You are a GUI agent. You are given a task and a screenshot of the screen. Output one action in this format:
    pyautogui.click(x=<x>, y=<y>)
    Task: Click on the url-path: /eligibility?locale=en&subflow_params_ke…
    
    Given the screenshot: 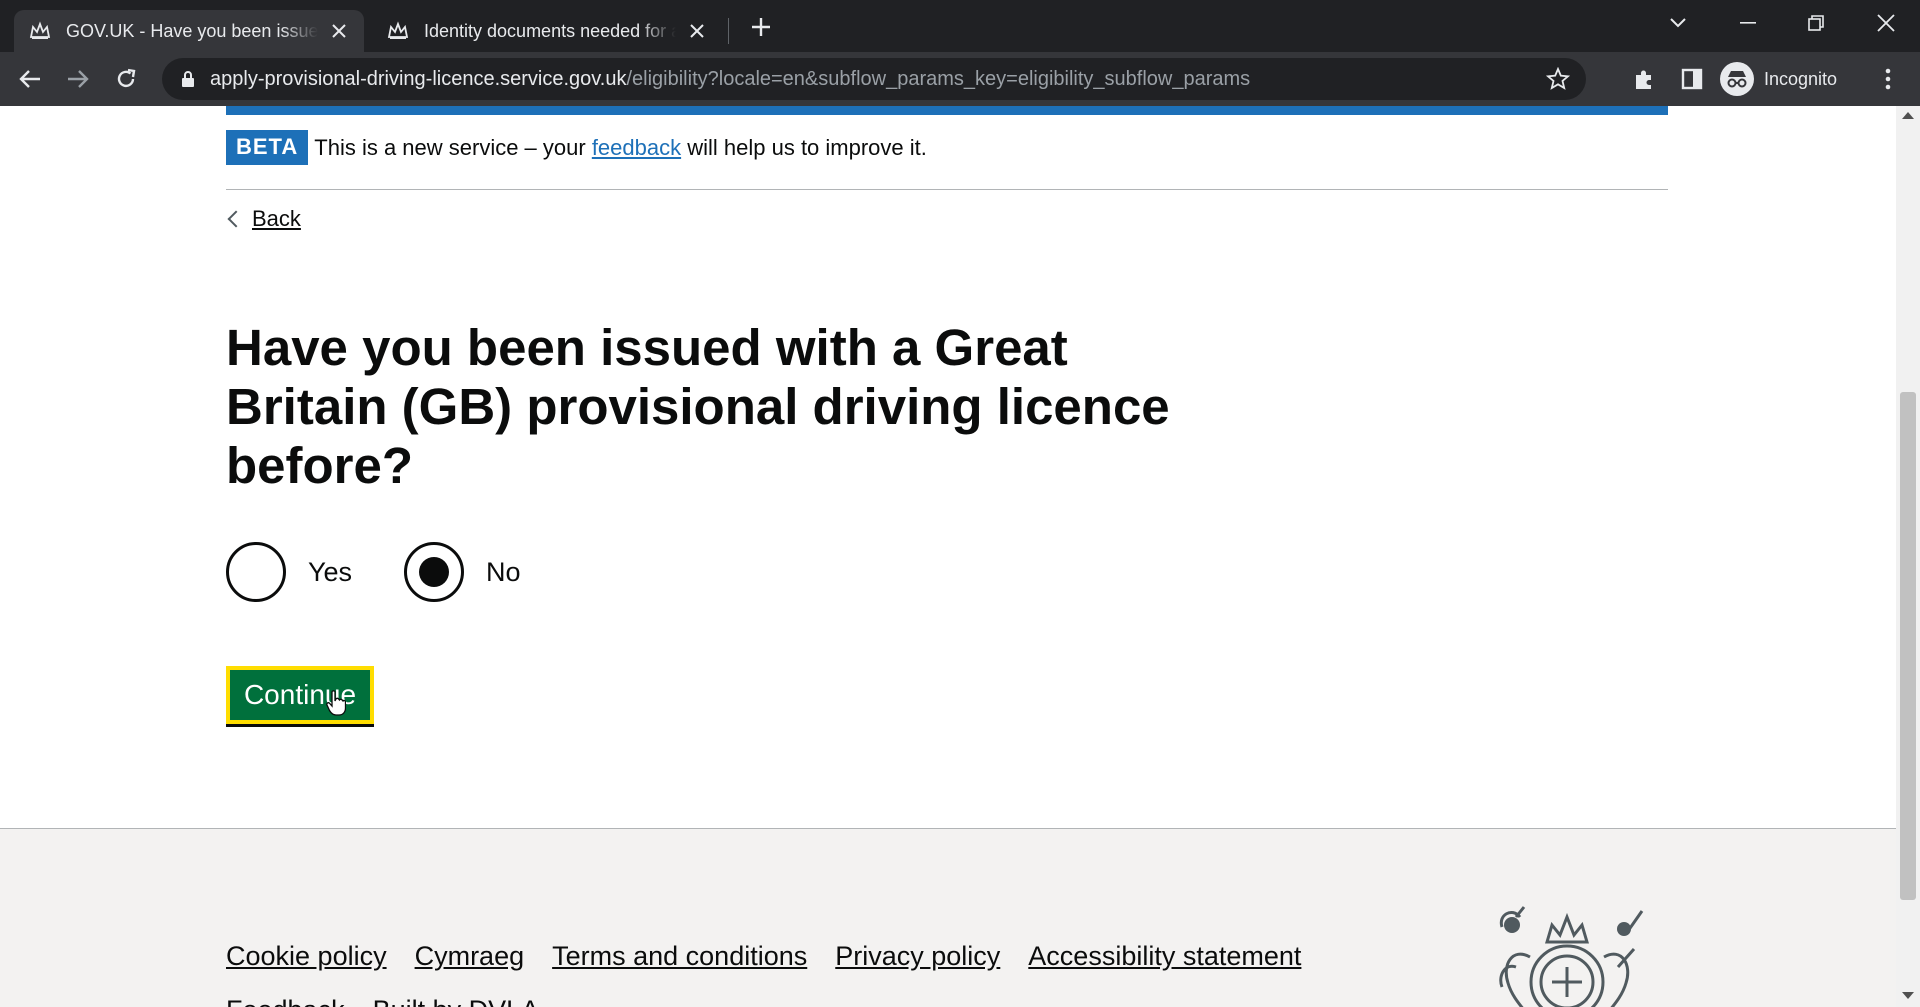 What is the action you would take?
    pyautogui.click(x=938, y=78)
    